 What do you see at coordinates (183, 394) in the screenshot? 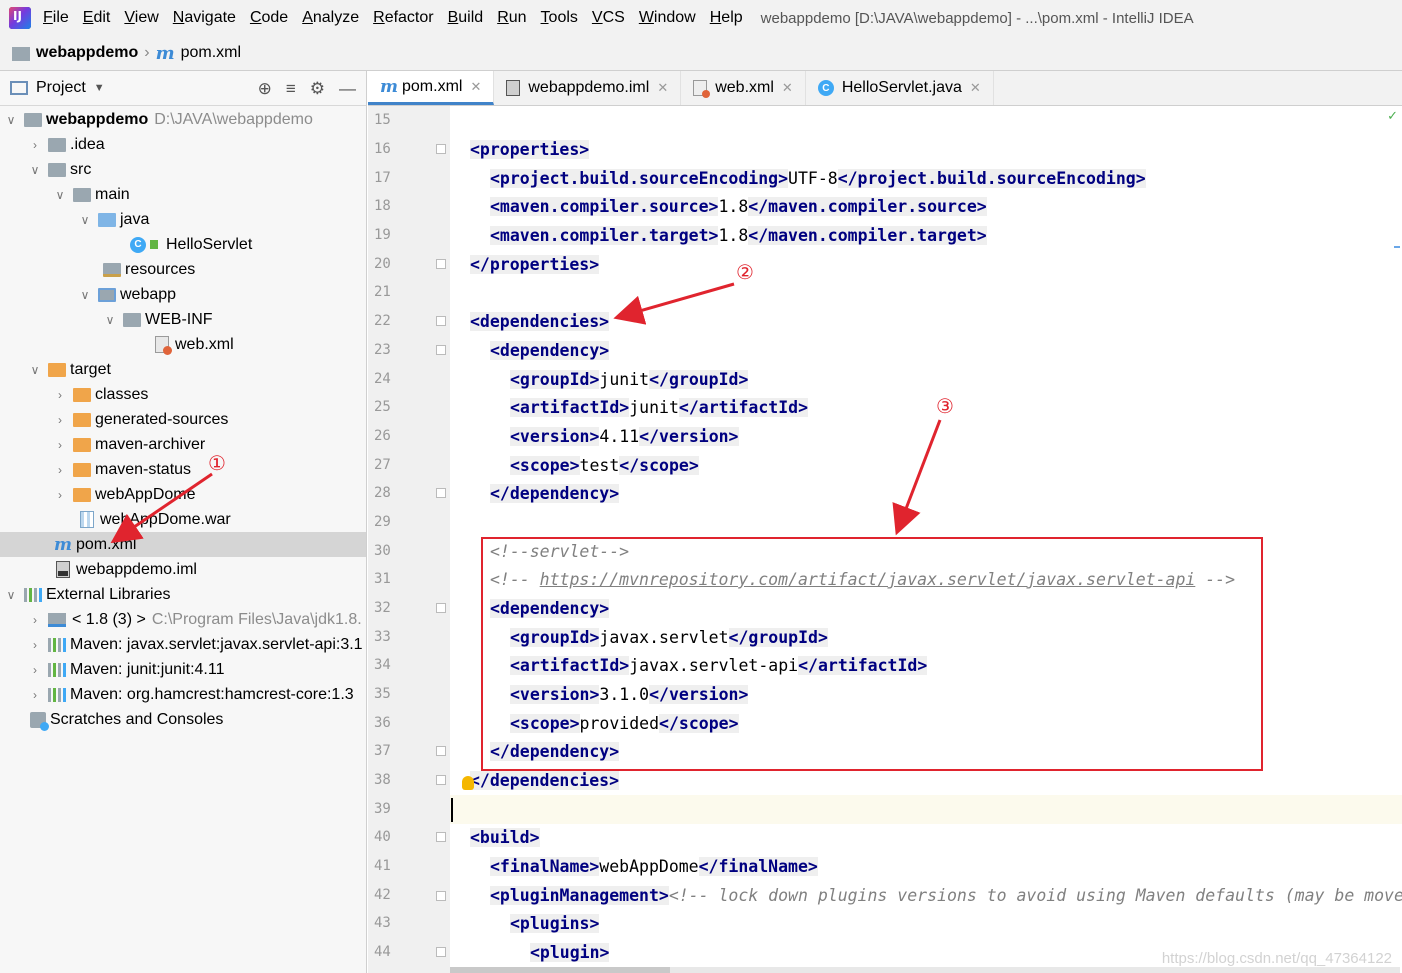
I see `tree-item-classes: › classes` at bounding box center [183, 394].